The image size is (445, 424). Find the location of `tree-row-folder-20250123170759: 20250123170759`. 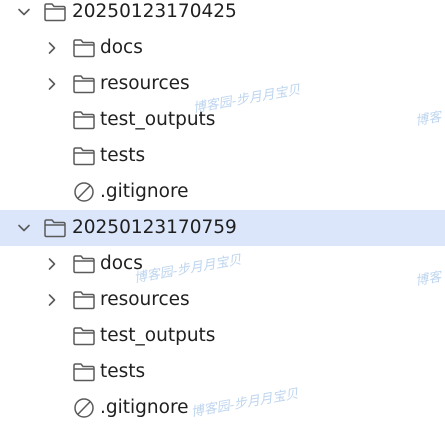

tree-row-folder-20250123170759: 20250123170759 is located at coordinates (222, 228).